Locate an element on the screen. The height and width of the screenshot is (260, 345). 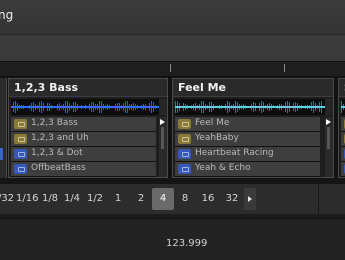
clip-row: Yeah & Echo is located at coordinates (247, 169).